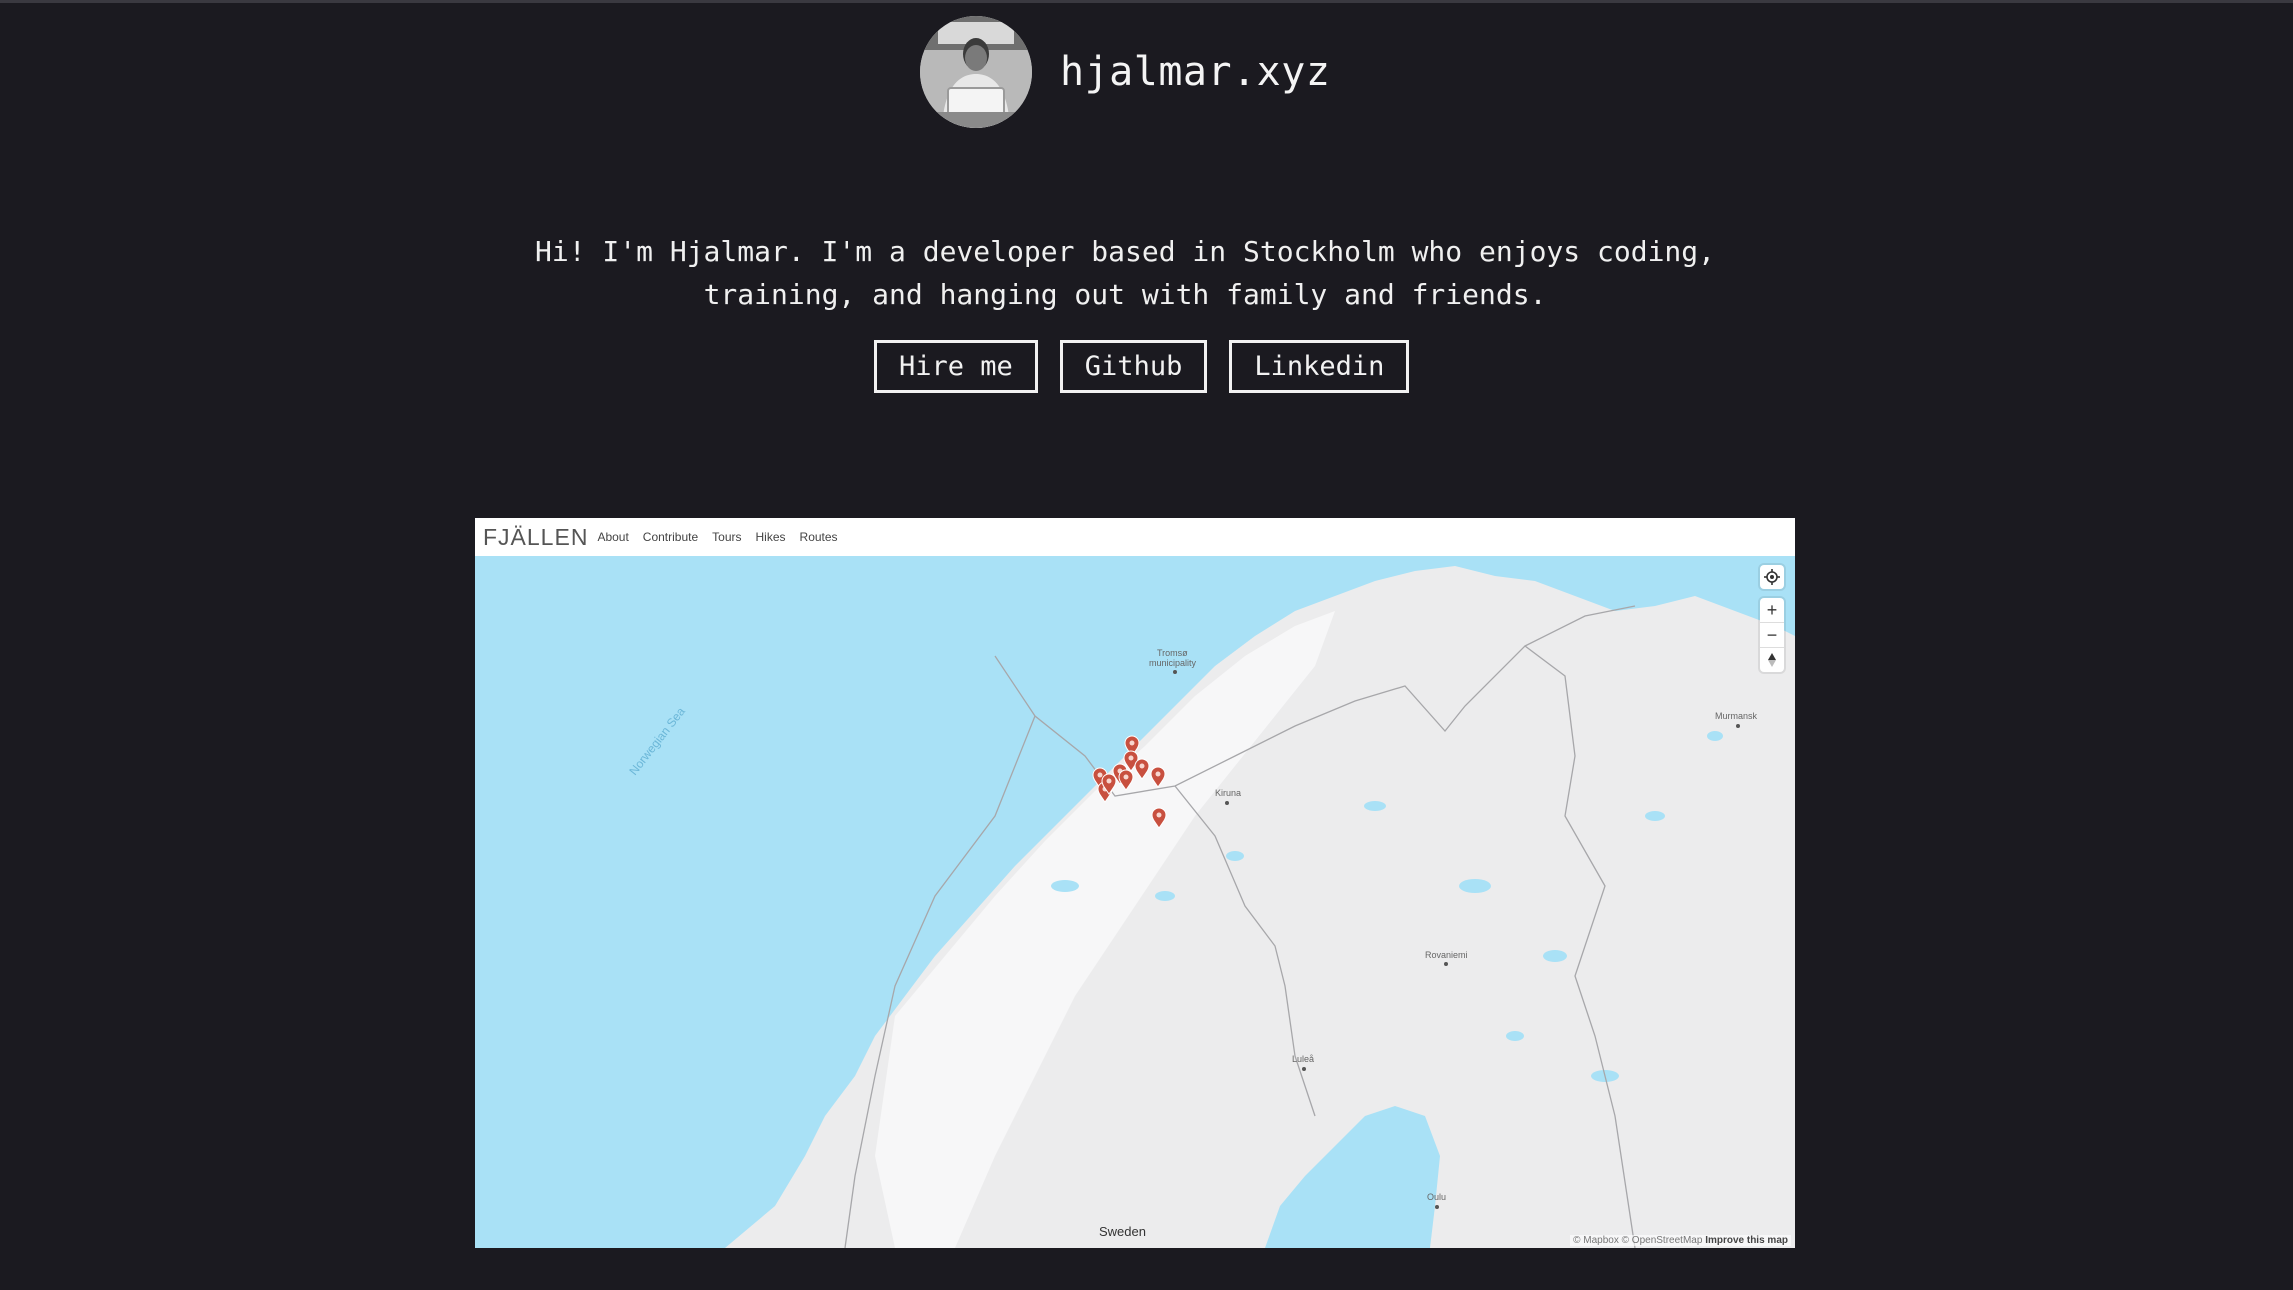 The height and width of the screenshot is (1290, 2293). I want to click on nav-routes: Routes, so click(819, 537).